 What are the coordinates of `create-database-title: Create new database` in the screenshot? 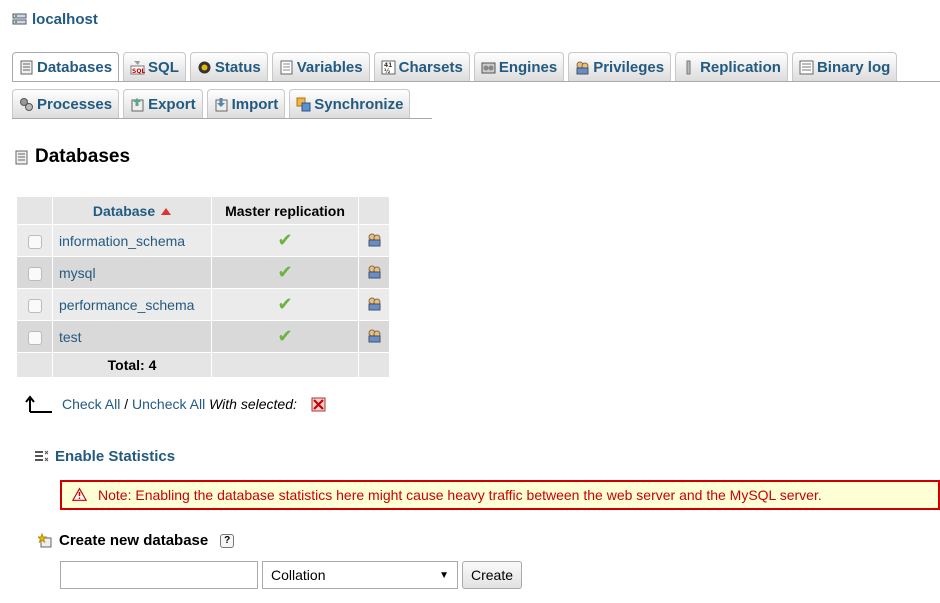 It's located at (134, 540).